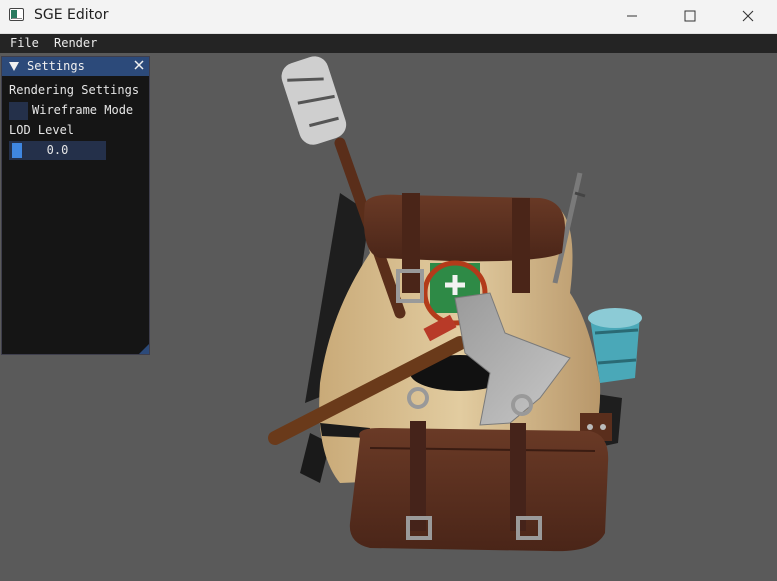 The width and height of the screenshot is (777, 581). What do you see at coordinates (388, 17) in the screenshot?
I see `window-titlebar: SGE Editor` at bounding box center [388, 17].